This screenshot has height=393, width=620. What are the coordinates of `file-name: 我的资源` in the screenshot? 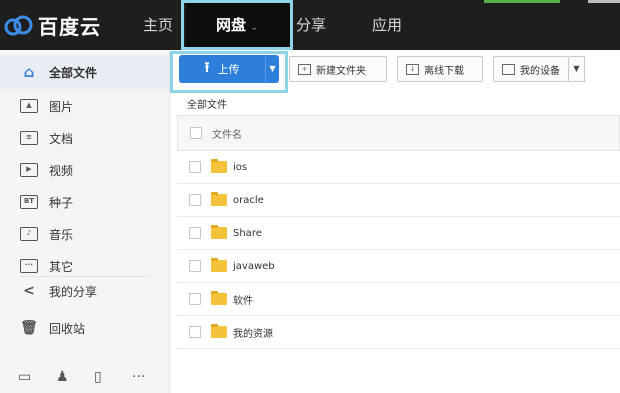 It's located at (253, 332).